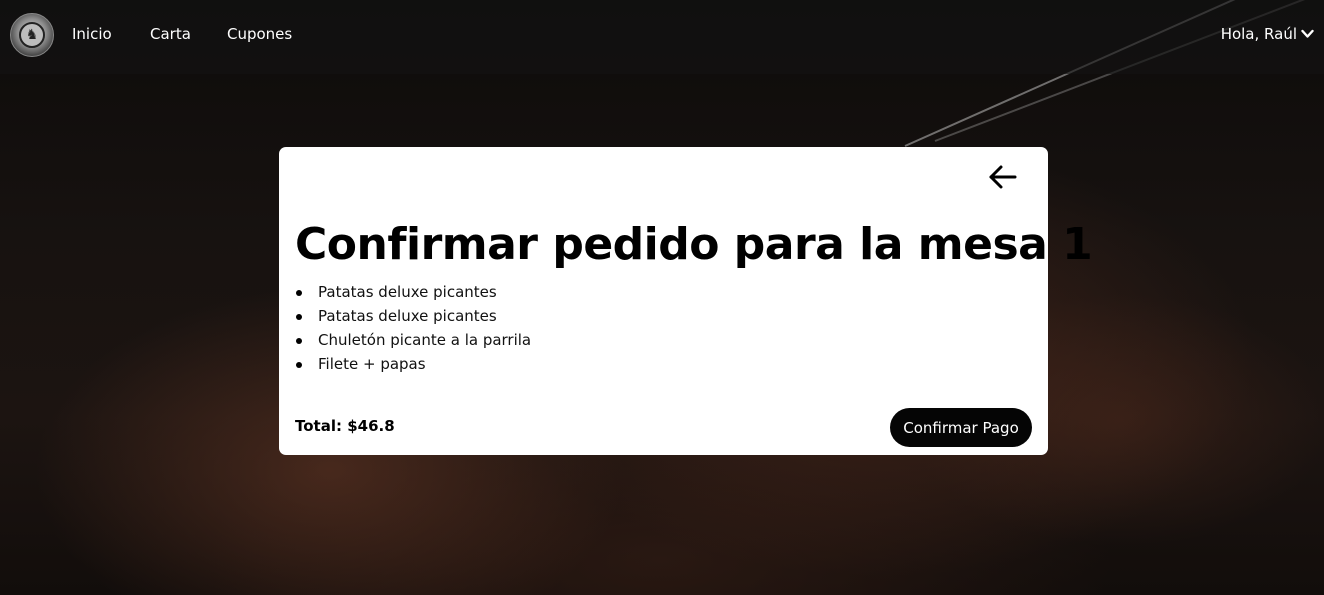  Describe the element at coordinates (259, 34) in the screenshot. I see `nav-link-cupones: Cupones` at that location.